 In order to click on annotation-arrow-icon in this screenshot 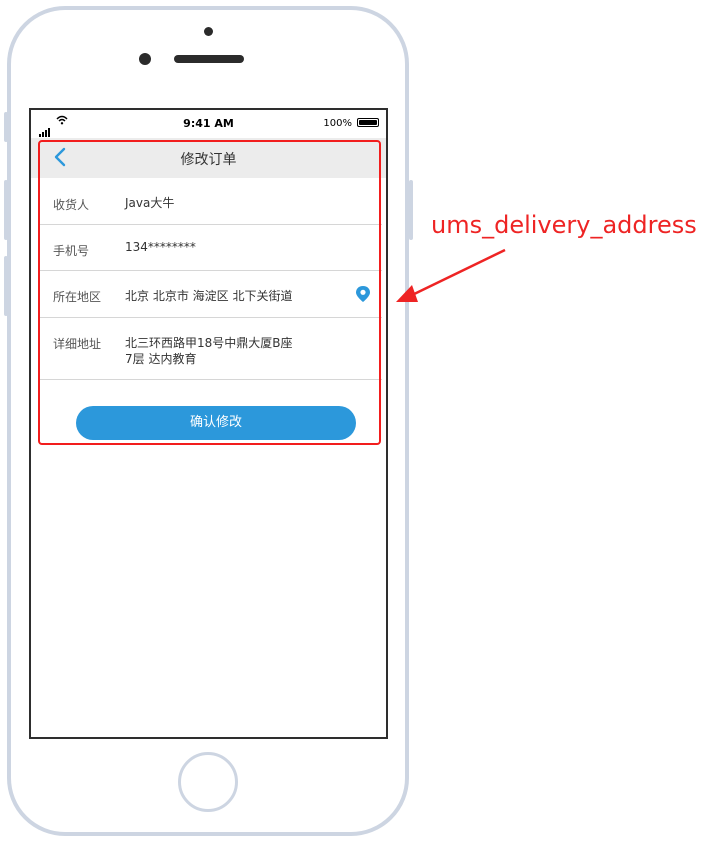, I will do `click(451, 275)`.